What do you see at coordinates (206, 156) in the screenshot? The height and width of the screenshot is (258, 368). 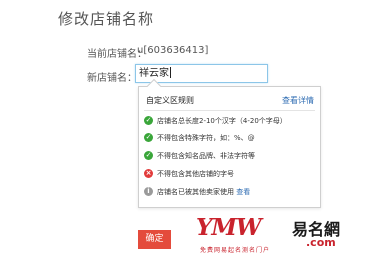 I see `rule-text: 不得包含知名品牌、非法字符等` at bounding box center [206, 156].